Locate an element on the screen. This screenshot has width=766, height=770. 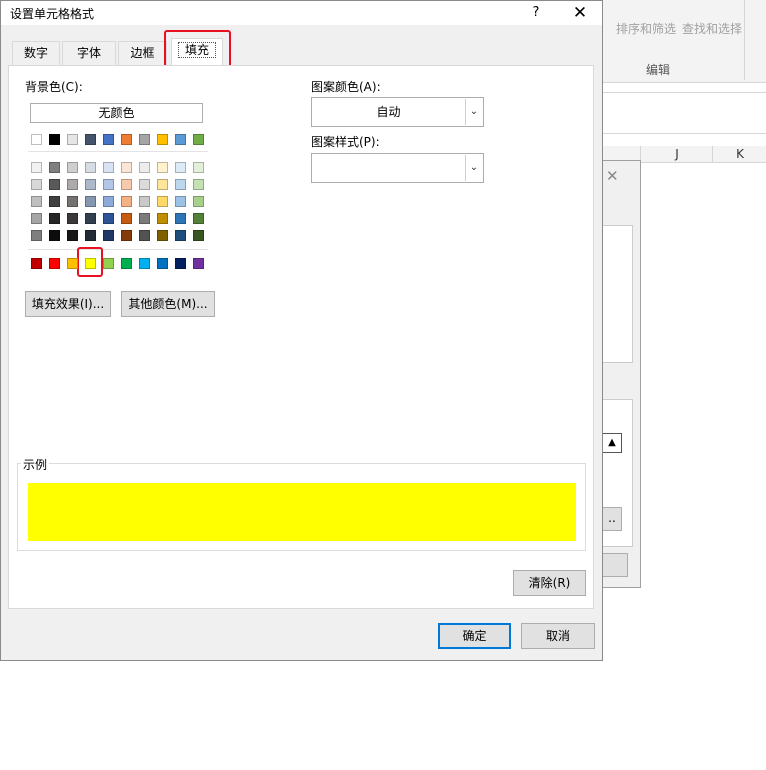
no-color-button: 无颜色 is located at coordinates (116, 113).